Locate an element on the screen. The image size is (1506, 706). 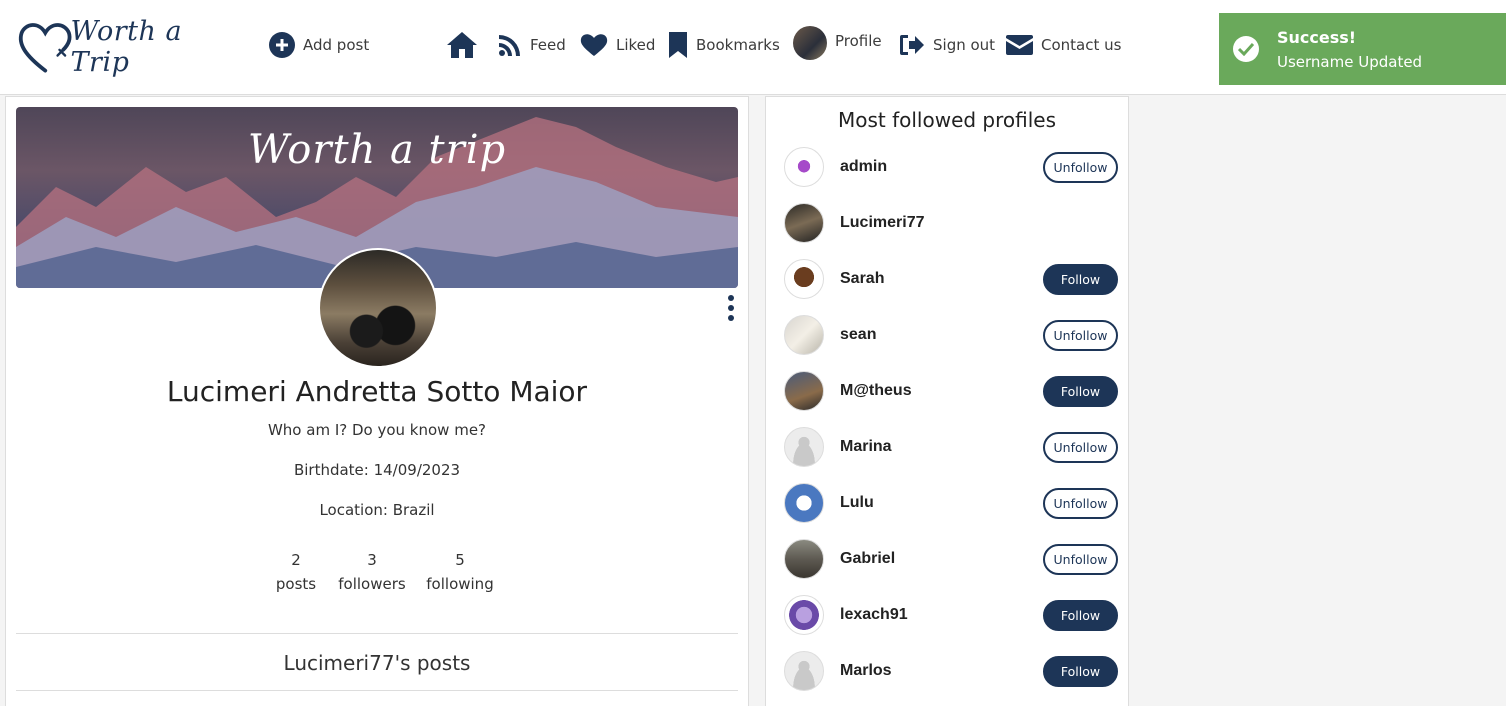
profile-location: Location: Brazil is located at coordinates (377, 510).